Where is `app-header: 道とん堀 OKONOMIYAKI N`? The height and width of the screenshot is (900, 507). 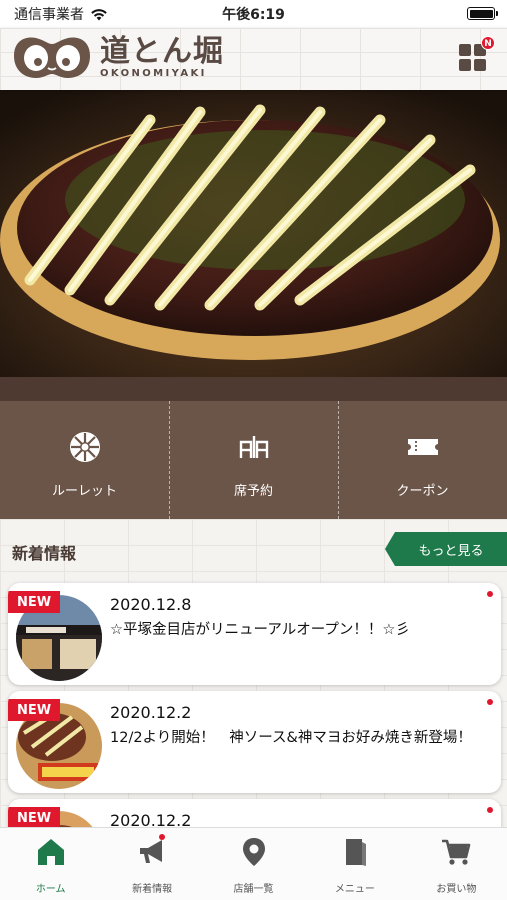
app-header: 道とん堀 OKONOMIYAKI N is located at coordinates (253, 59).